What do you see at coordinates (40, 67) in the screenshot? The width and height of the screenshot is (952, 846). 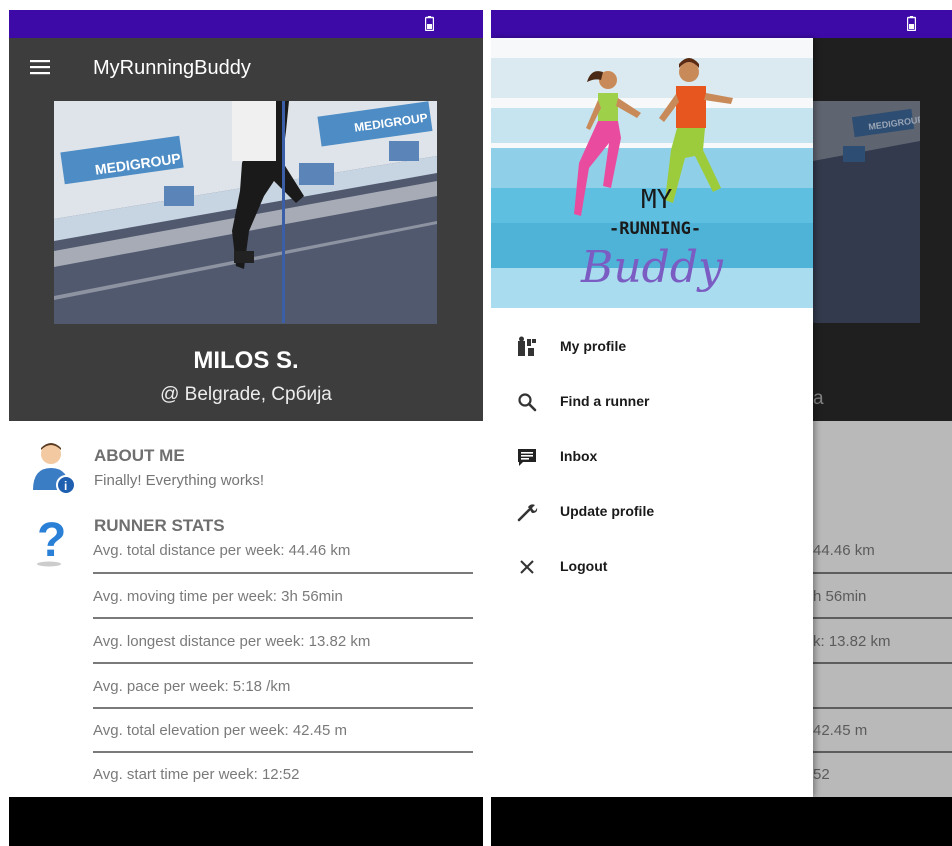 I see `hamburger-menu-icon` at bounding box center [40, 67].